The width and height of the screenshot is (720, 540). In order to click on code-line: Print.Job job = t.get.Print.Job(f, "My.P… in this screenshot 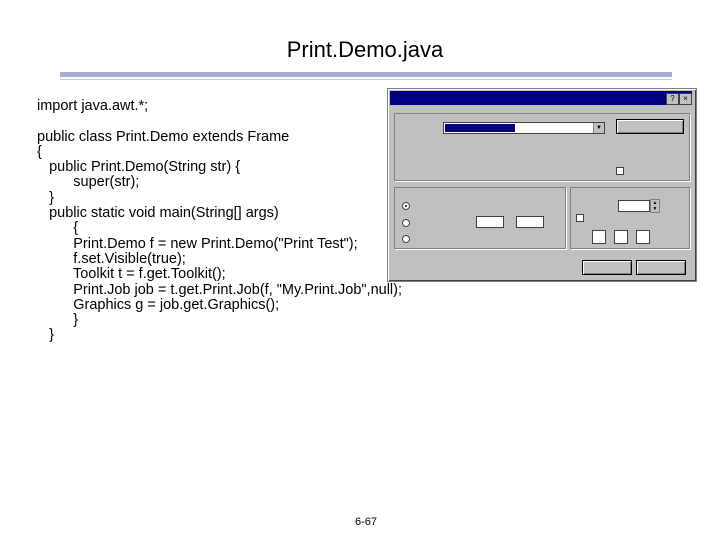, I will do `click(220, 289)`.